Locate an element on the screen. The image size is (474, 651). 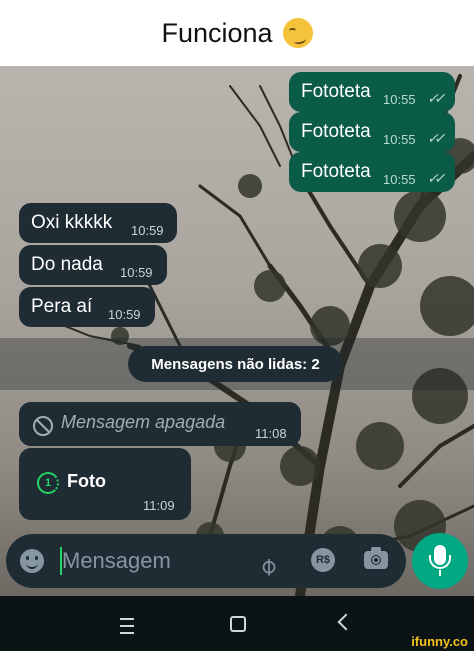
incoming-message: Oxi kkkkk 10:59 is located at coordinates (98, 223).